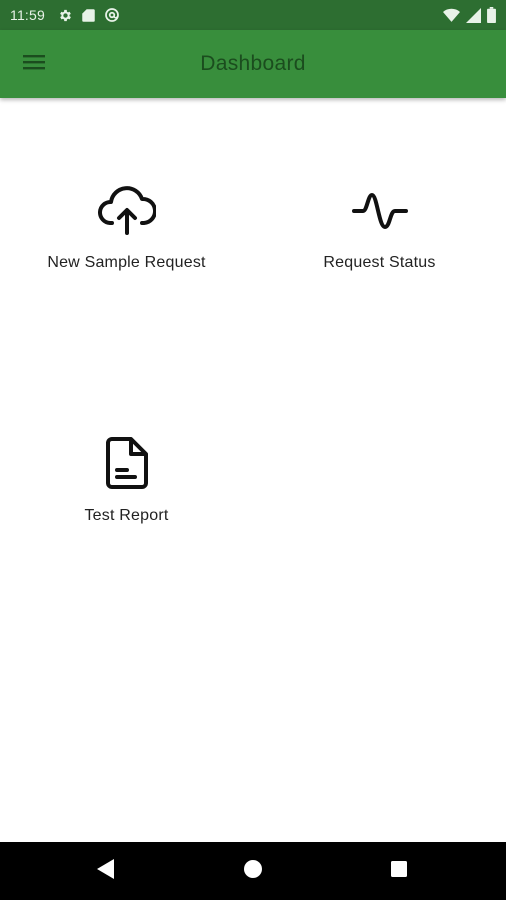 The image size is (506, 900). I want to click on menu-button, so click(34, 64).